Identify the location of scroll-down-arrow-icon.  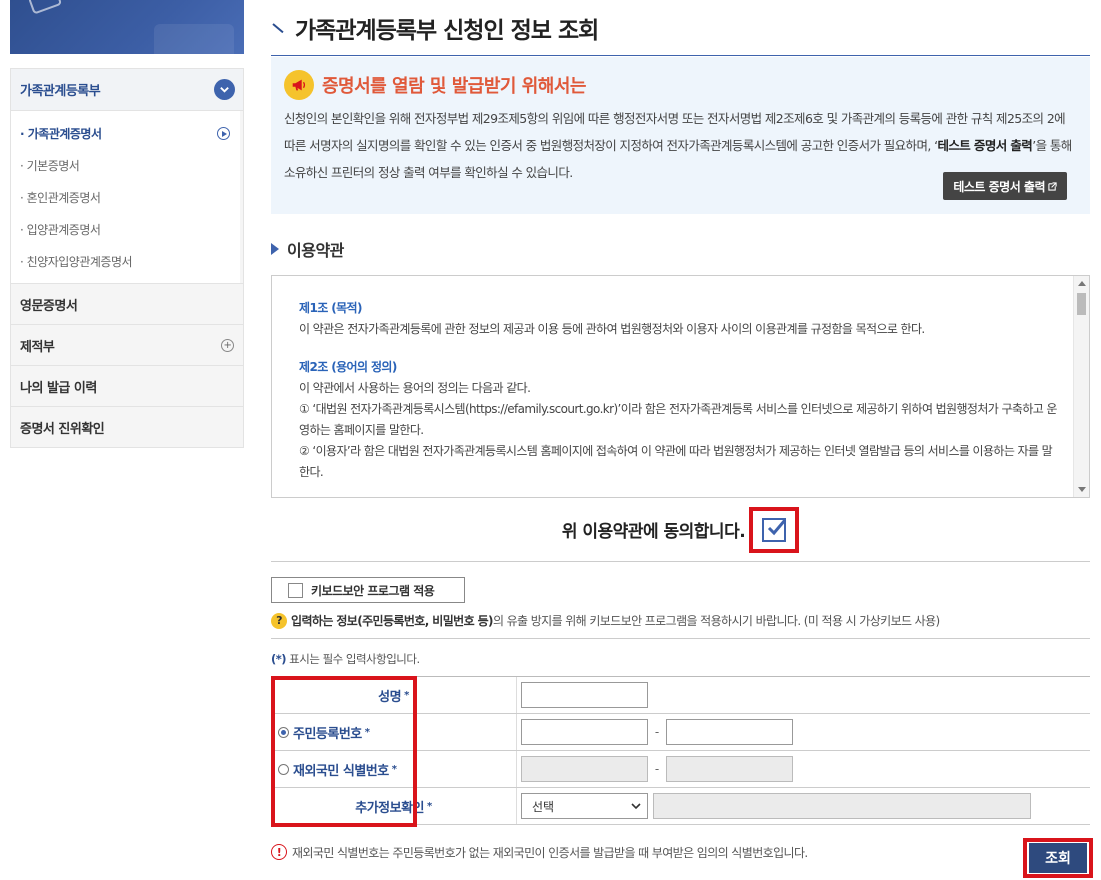
(1082, 489).